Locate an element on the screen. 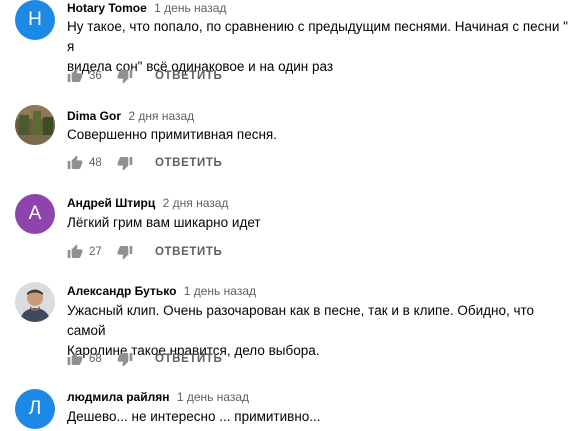 Image resolution: width=581 pixels, height=431 pixels. comment-author: Hotary Tomoe is located at coordinates (107, 8).